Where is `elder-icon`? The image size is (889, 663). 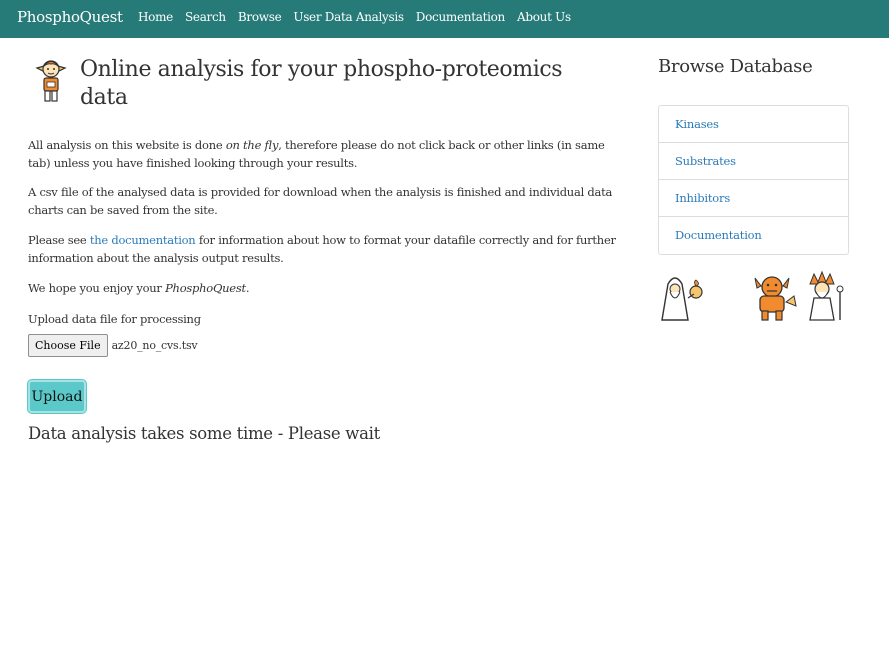 elder-icon is located at coordinates (826, 295).